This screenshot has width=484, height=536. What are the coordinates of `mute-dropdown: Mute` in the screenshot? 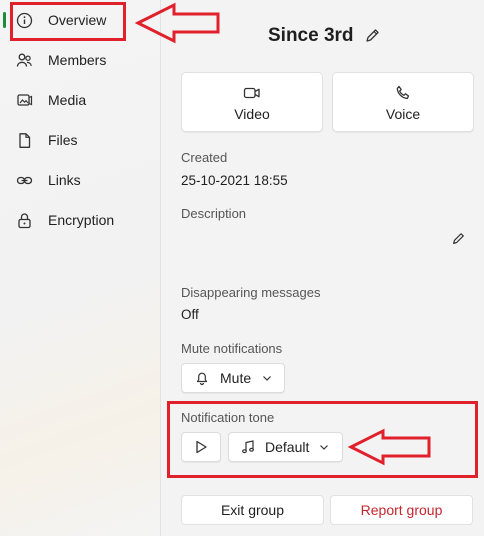 It's located at (233, 378).